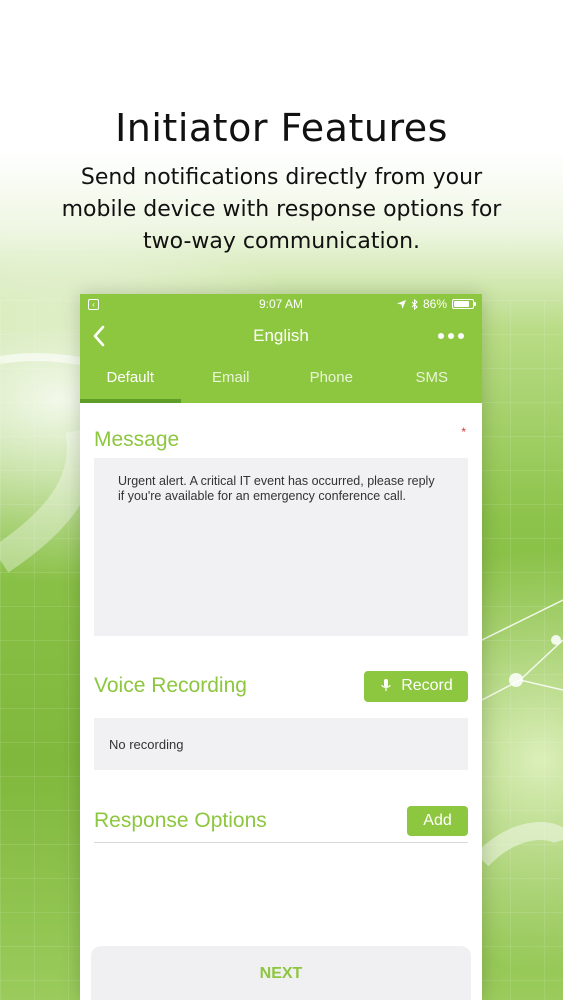 The image size is (563, 1000). I want to click on voice-recording-title: Voice Recording, so click(170, 685).